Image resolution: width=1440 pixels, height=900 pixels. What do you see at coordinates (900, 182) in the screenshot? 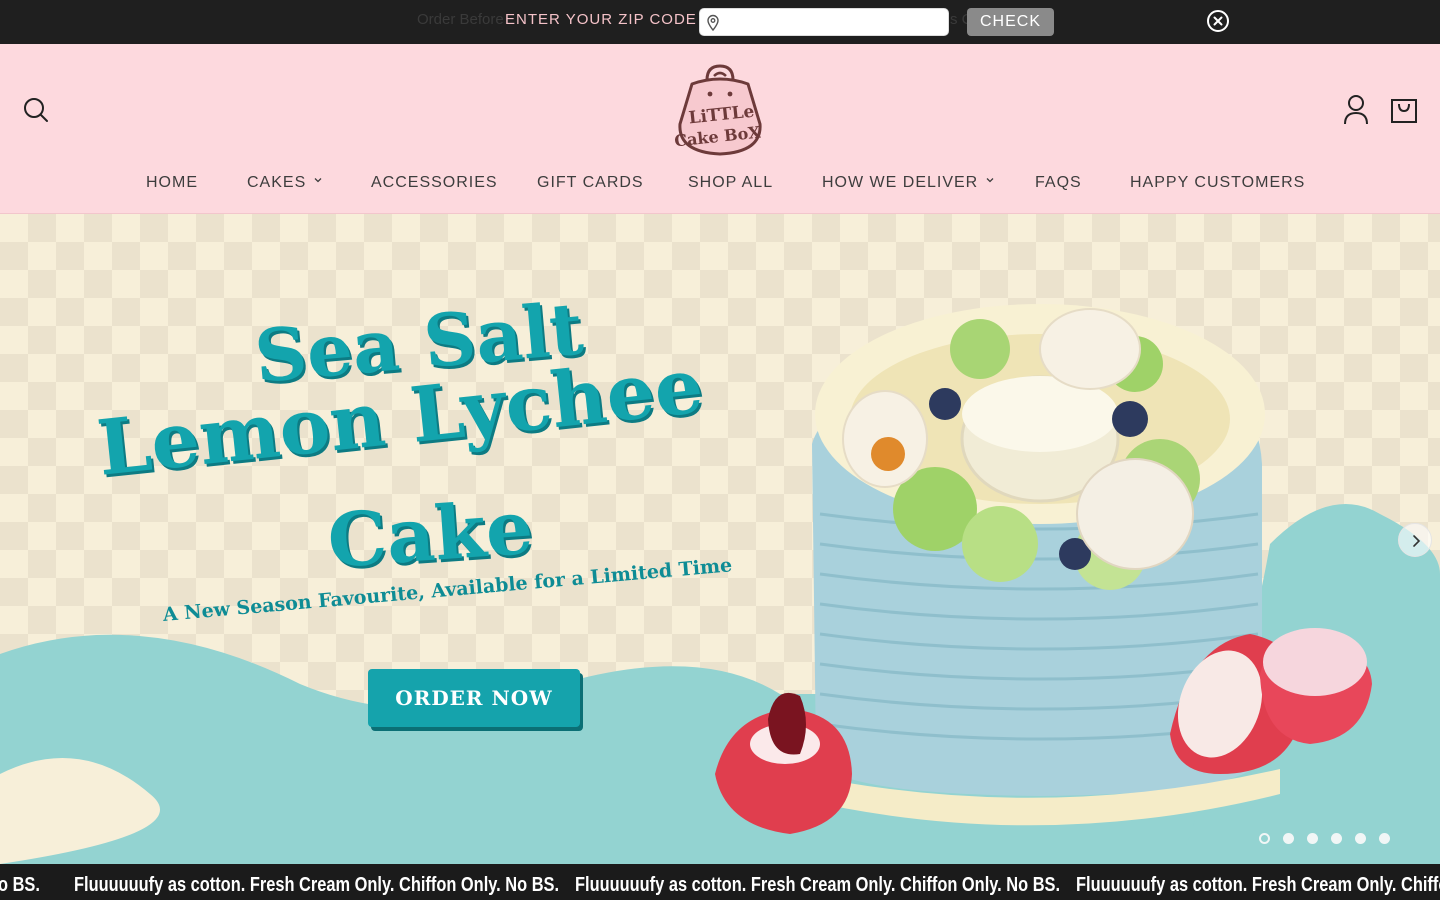
I see `nav-label: HOW WE DELIVER` at bounding box center [900, 182].